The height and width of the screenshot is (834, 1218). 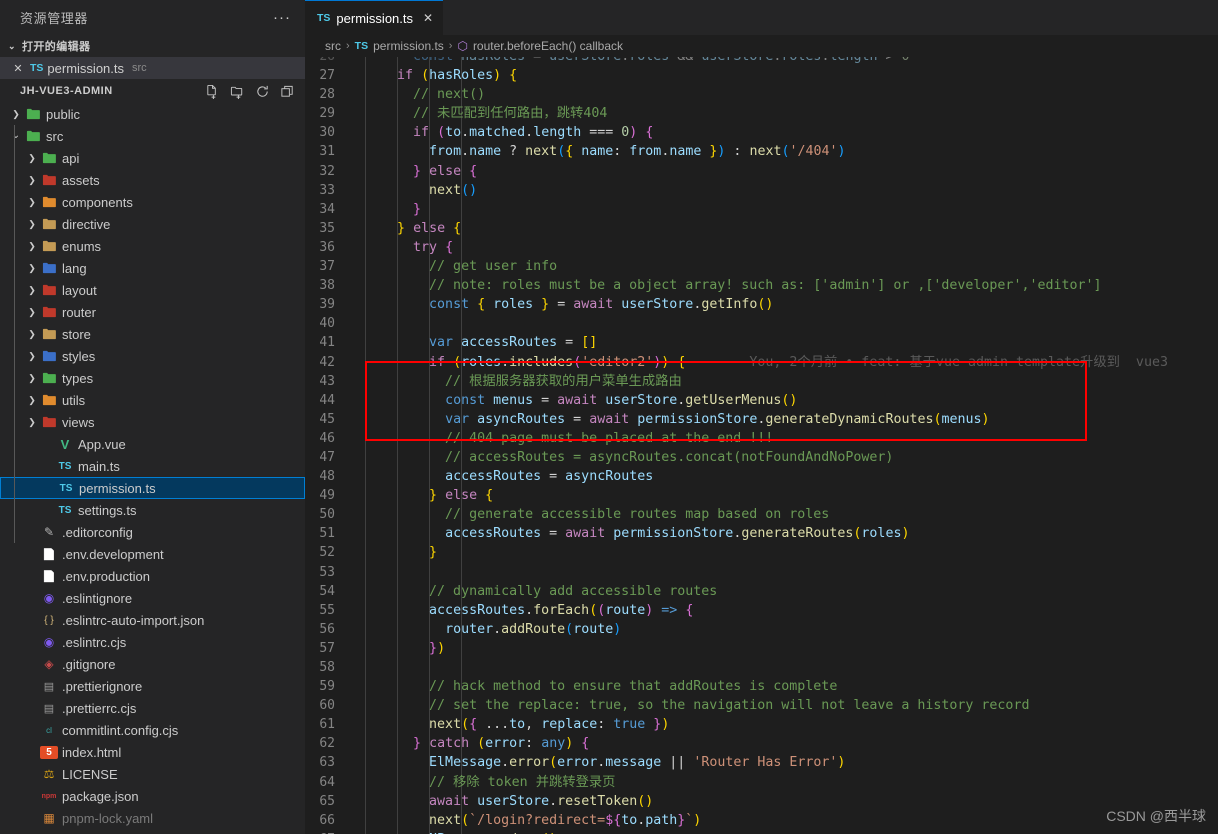 What do you see at coordinates (761, 782) in the screenshot?
I see `code-line: 64 // 移除 token 并跳转登录页` at bounding box center [761, 782].